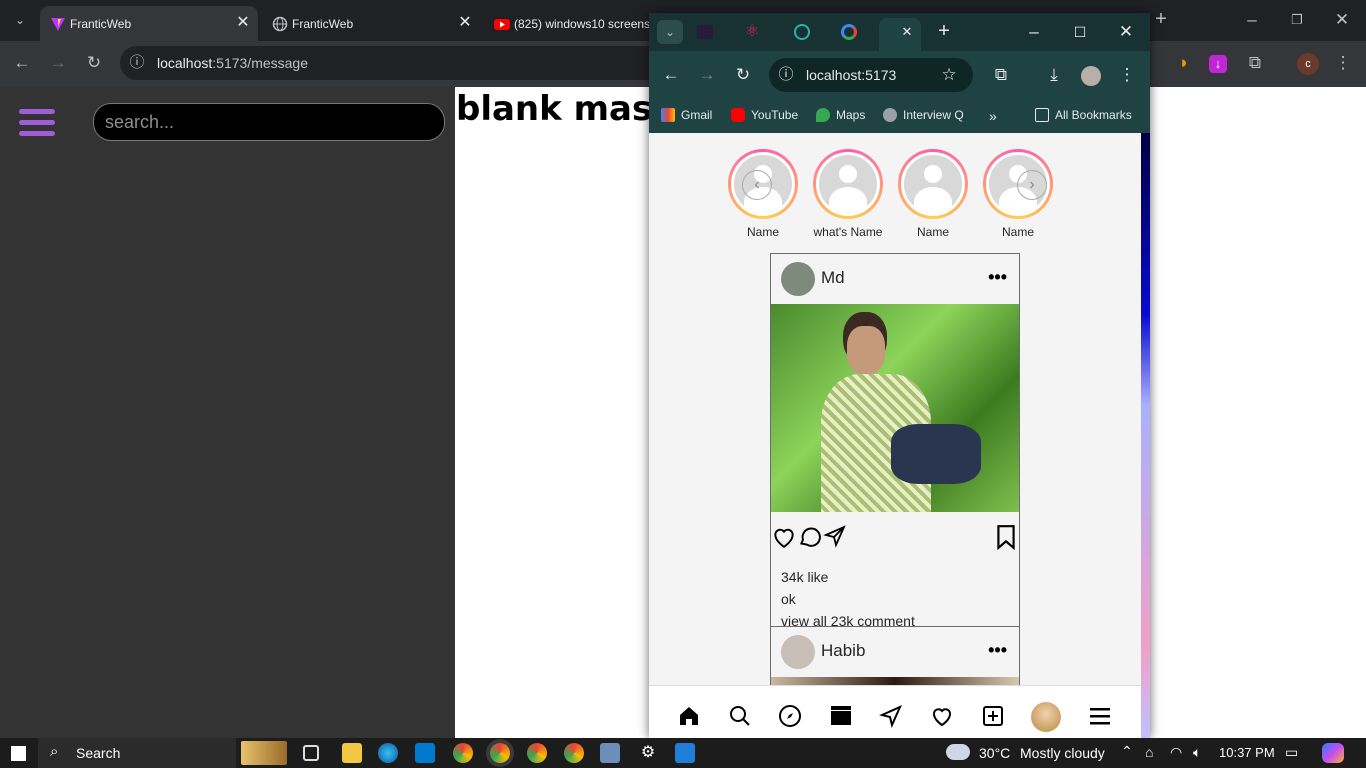  I want to click on task-view-icon, so click(311, 753).